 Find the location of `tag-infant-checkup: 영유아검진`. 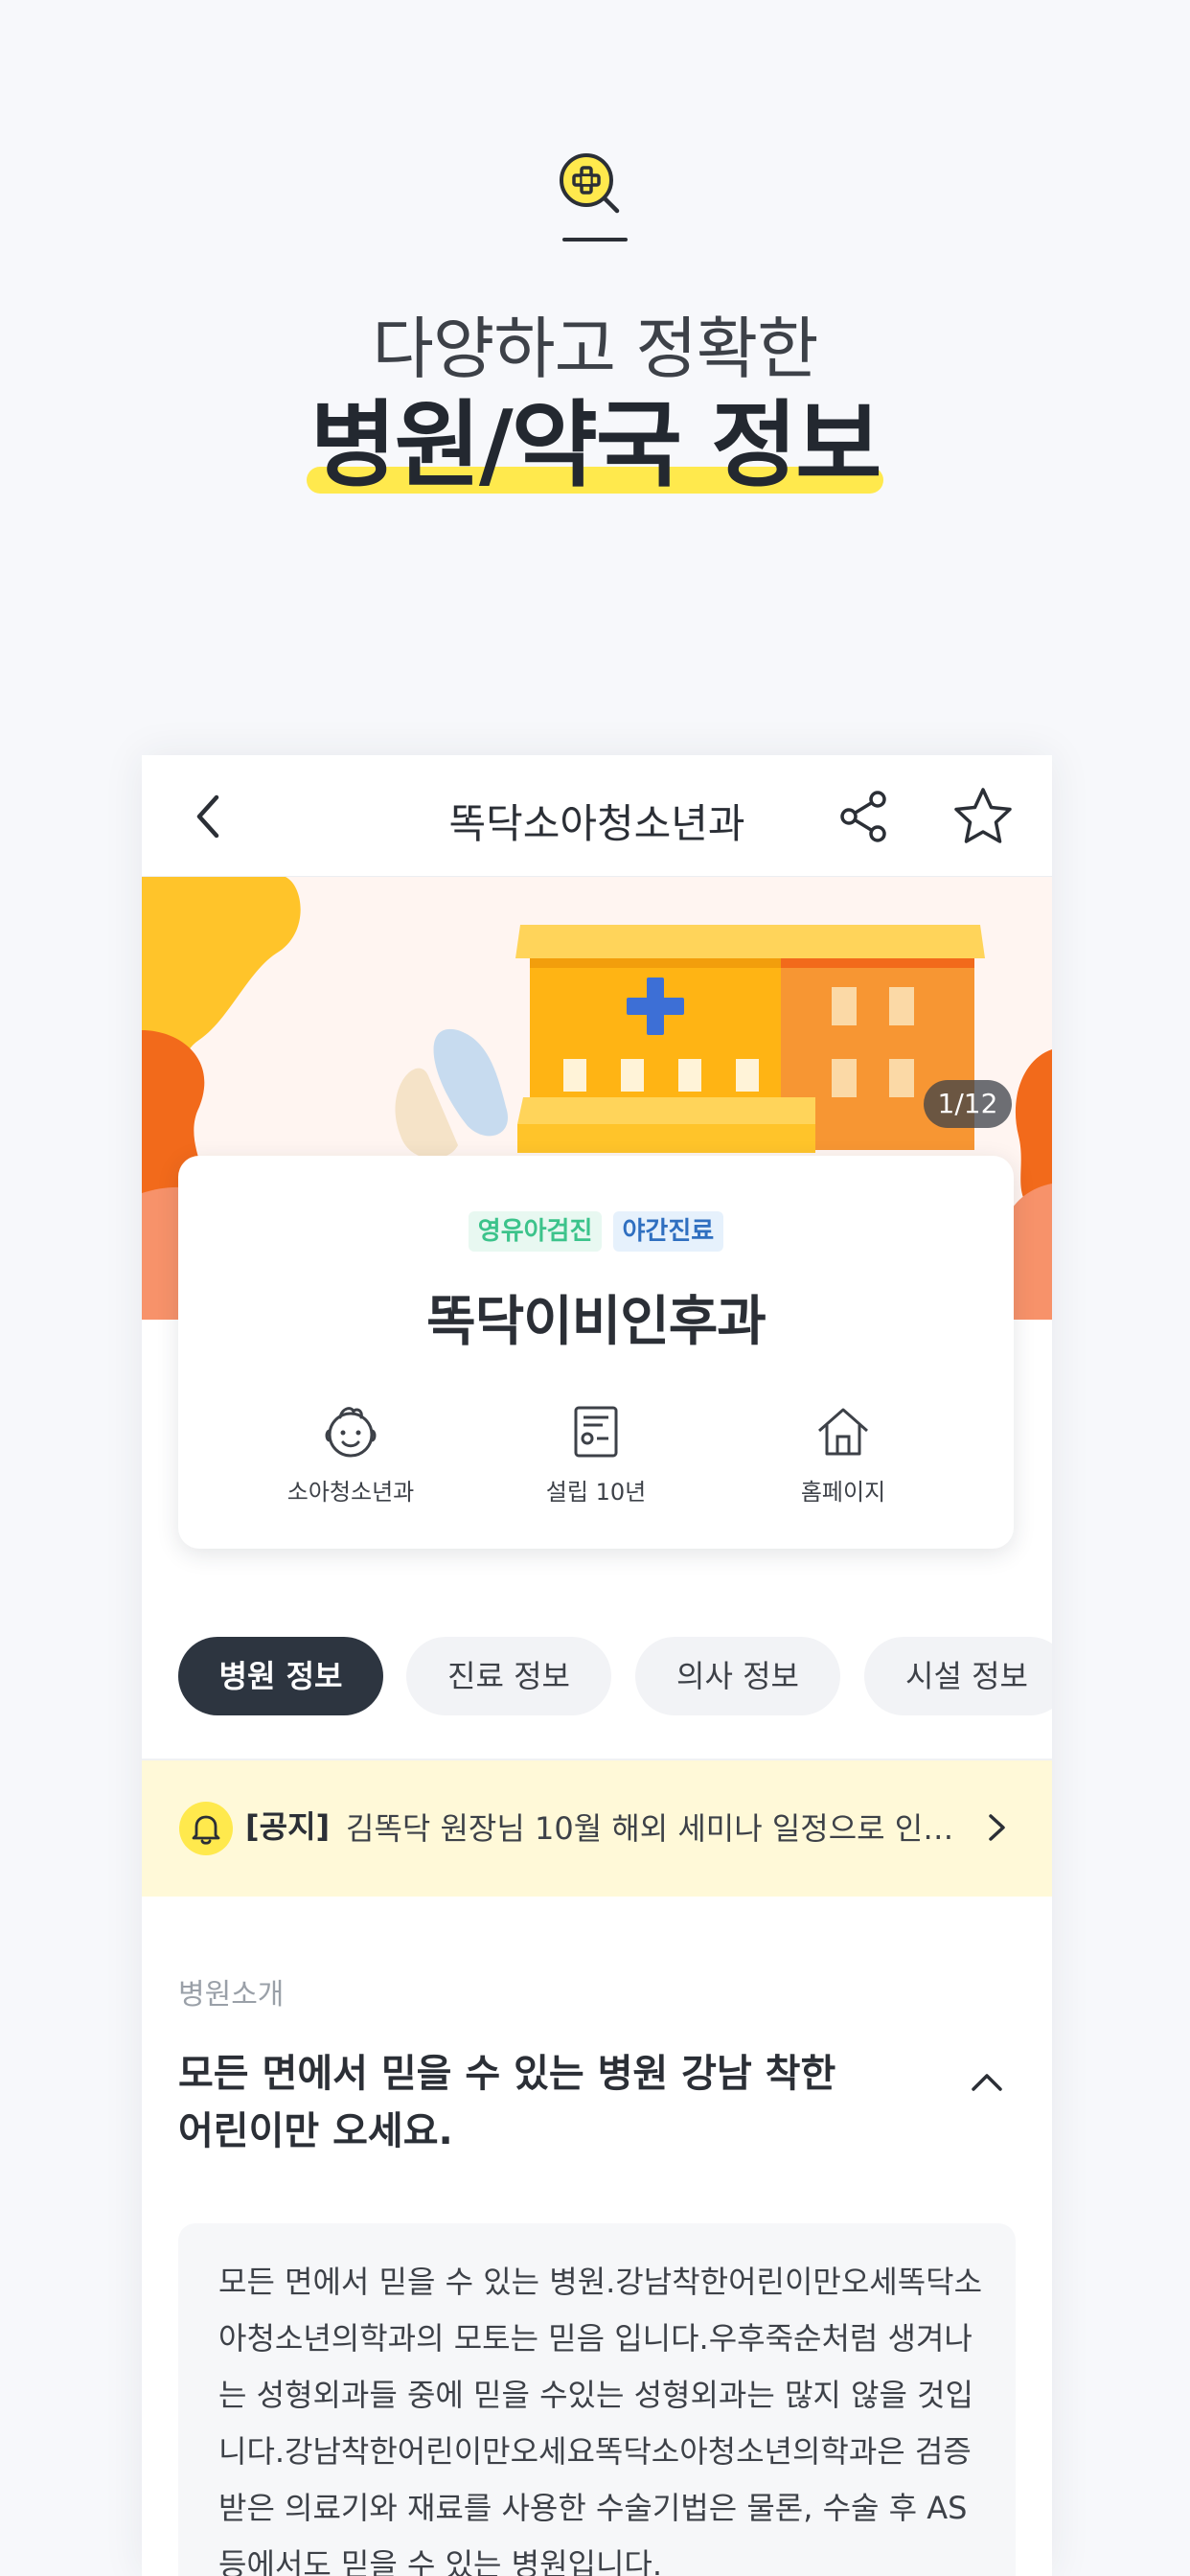

tag-infant-checkup: 영유아검진 is located at coordinates (536, 1231).